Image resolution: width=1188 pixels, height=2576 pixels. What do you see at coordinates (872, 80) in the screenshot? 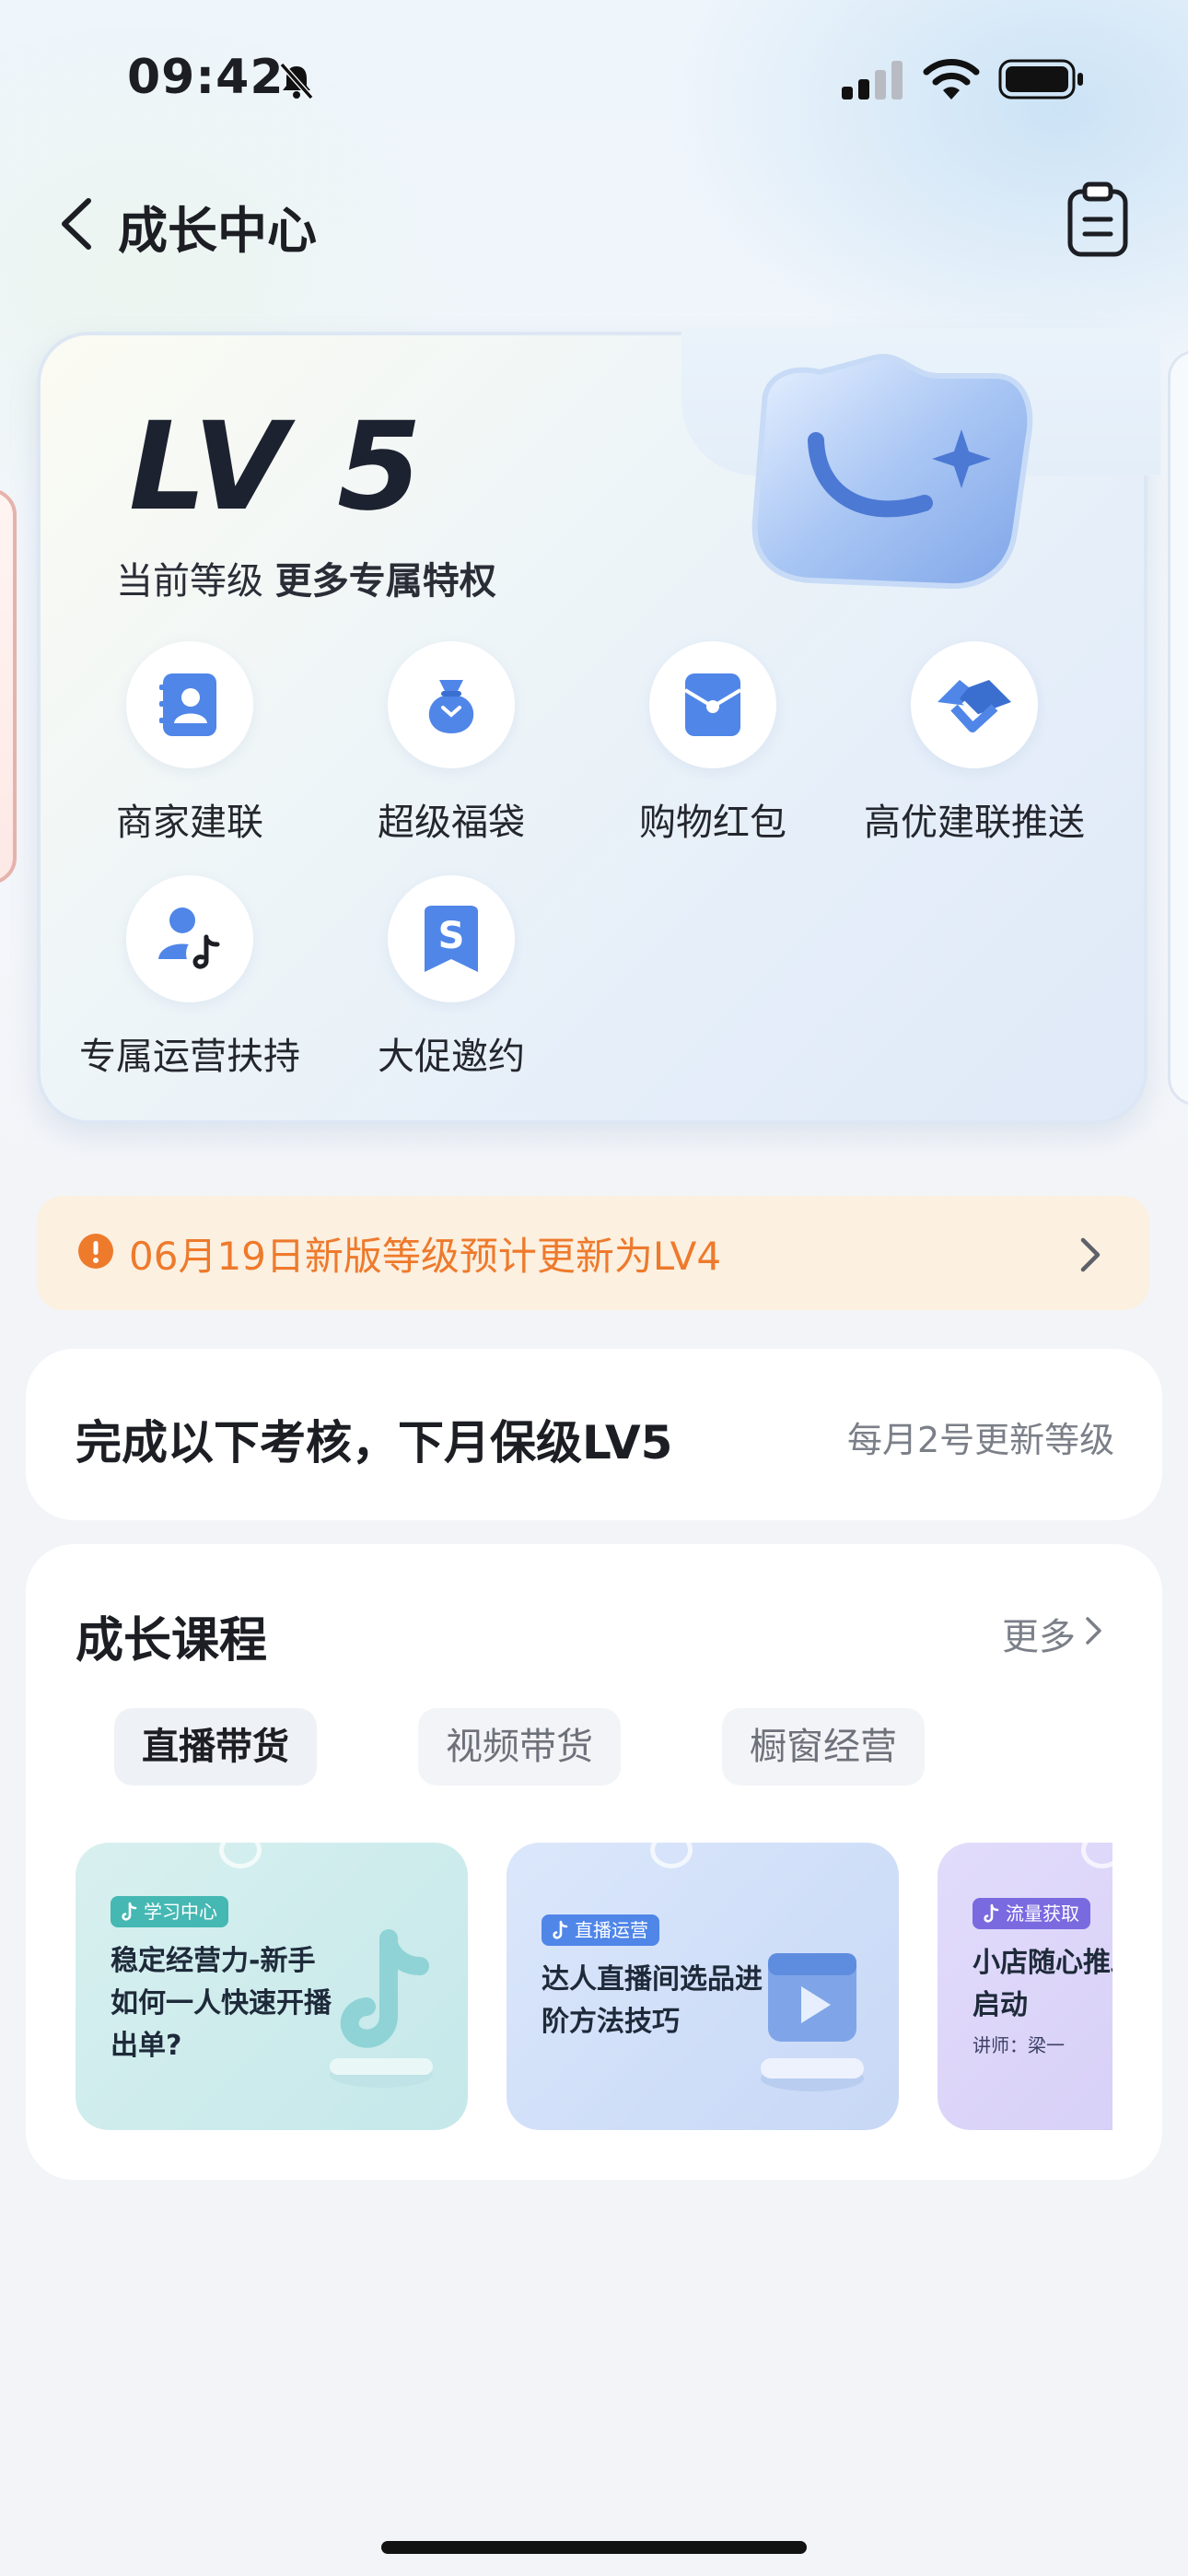
I see `cellular-signal-icon` at bounding box center [872, 80].